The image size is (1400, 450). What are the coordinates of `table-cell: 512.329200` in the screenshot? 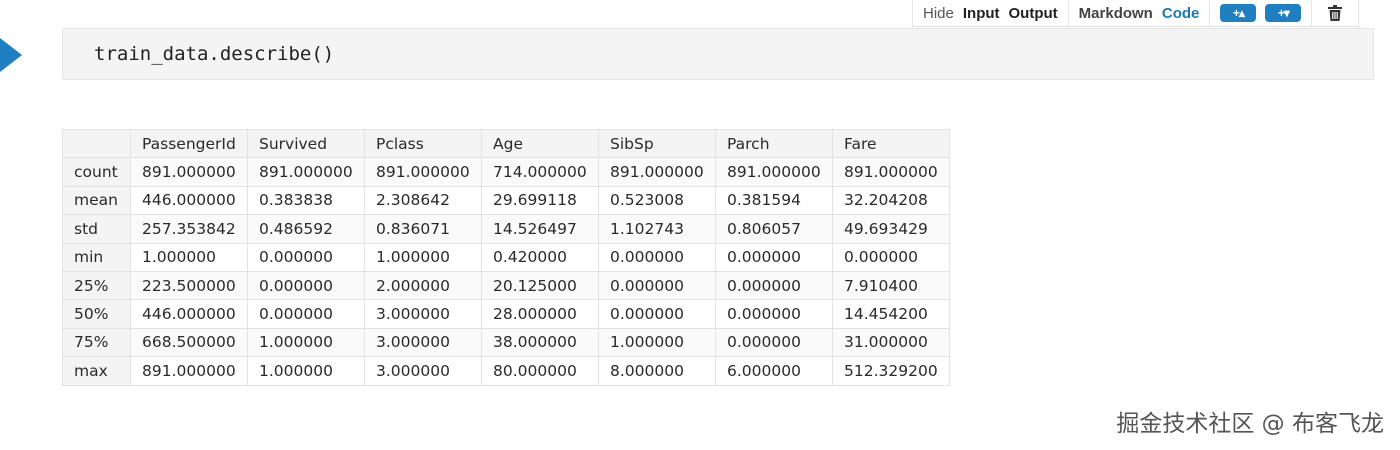 It's located at (891, 371).